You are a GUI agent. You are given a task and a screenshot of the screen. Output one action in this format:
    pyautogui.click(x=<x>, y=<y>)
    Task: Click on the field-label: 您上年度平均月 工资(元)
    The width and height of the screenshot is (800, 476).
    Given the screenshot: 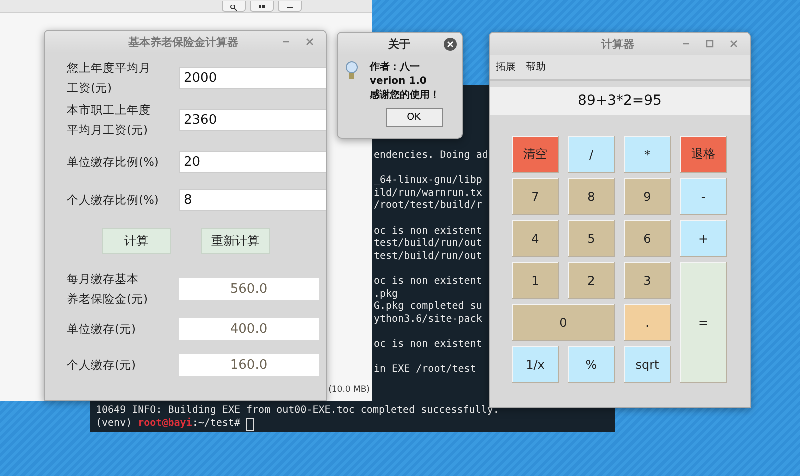 What is the action you would take?
    pyautogui.click(x=109, y=78)
    